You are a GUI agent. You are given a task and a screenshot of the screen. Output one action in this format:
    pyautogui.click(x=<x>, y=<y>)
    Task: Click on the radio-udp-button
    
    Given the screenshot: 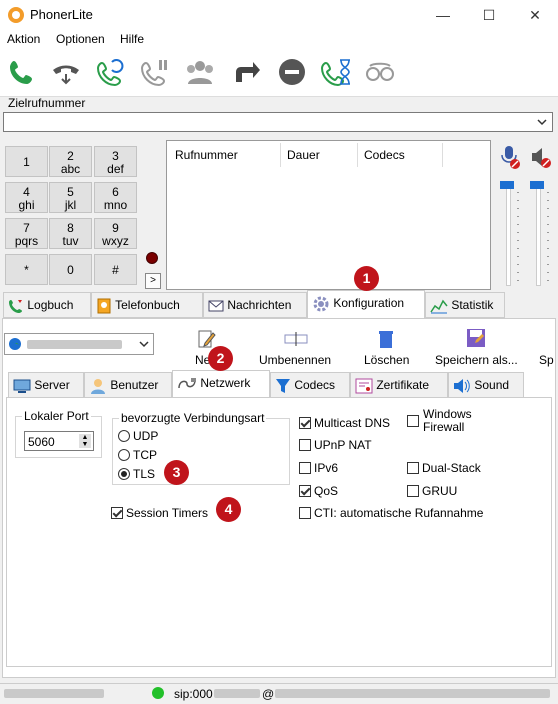 What is the action you would take?
    pyautogui.click(x=124, y=435)
    